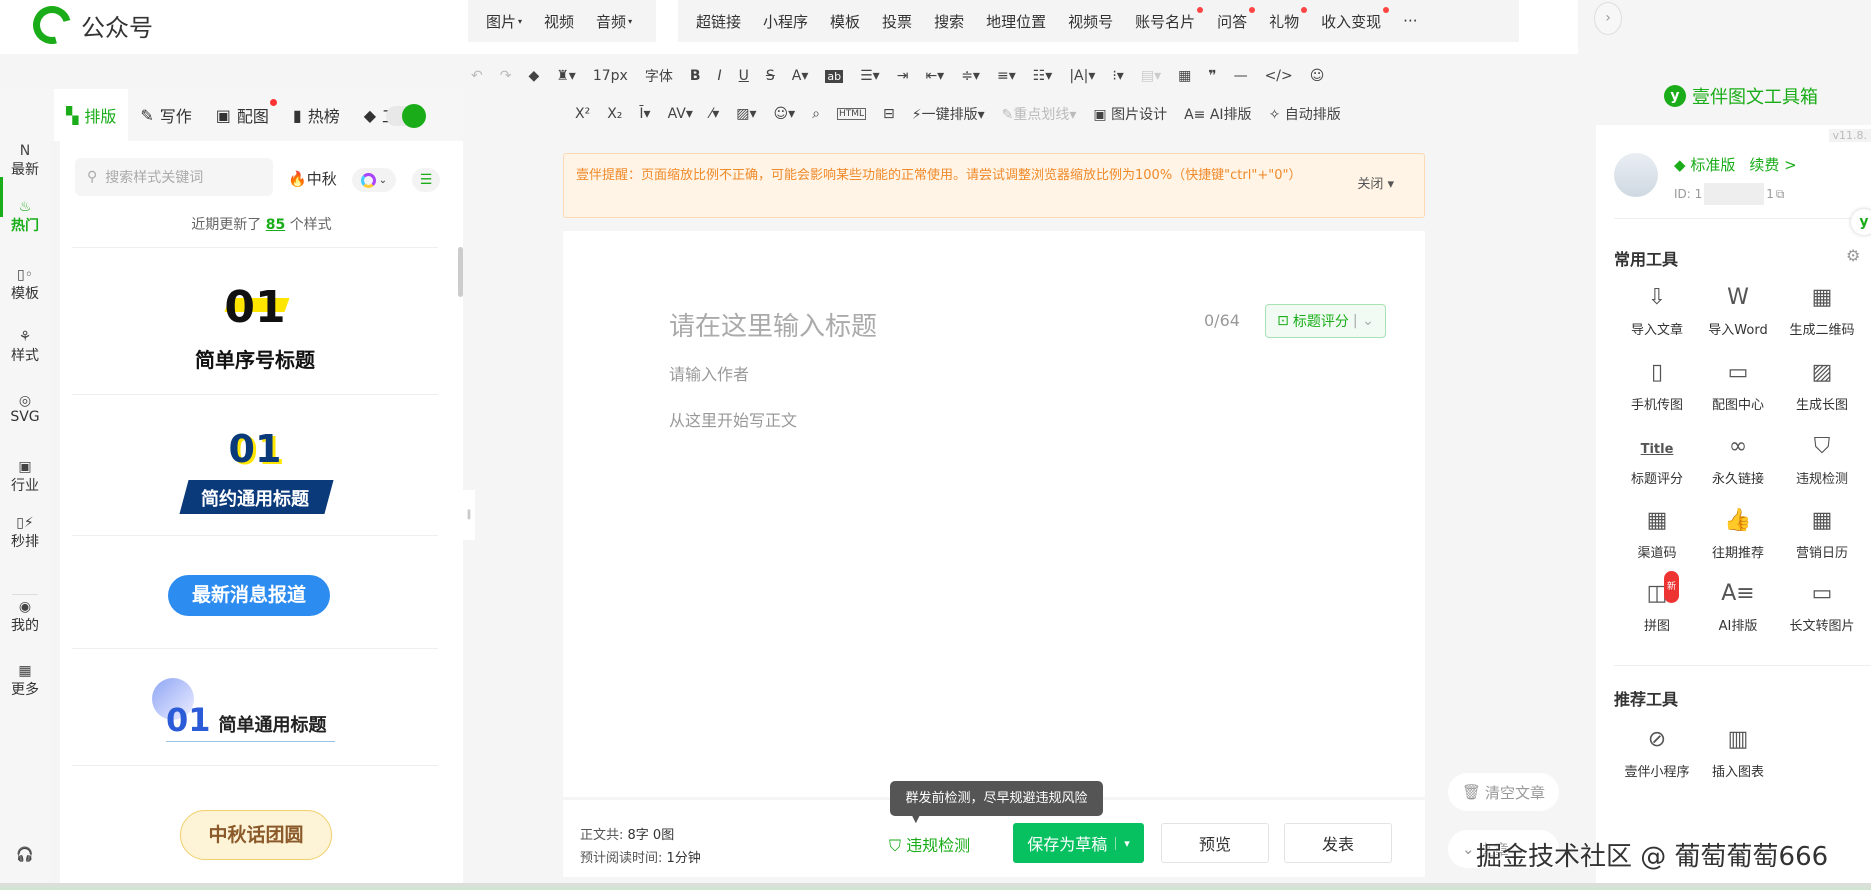 This screenshot has height=890, width=1871. Describe the element at coordinates (533, 76) in the screenshot. I see `eraser-icon: ◆` at that location.